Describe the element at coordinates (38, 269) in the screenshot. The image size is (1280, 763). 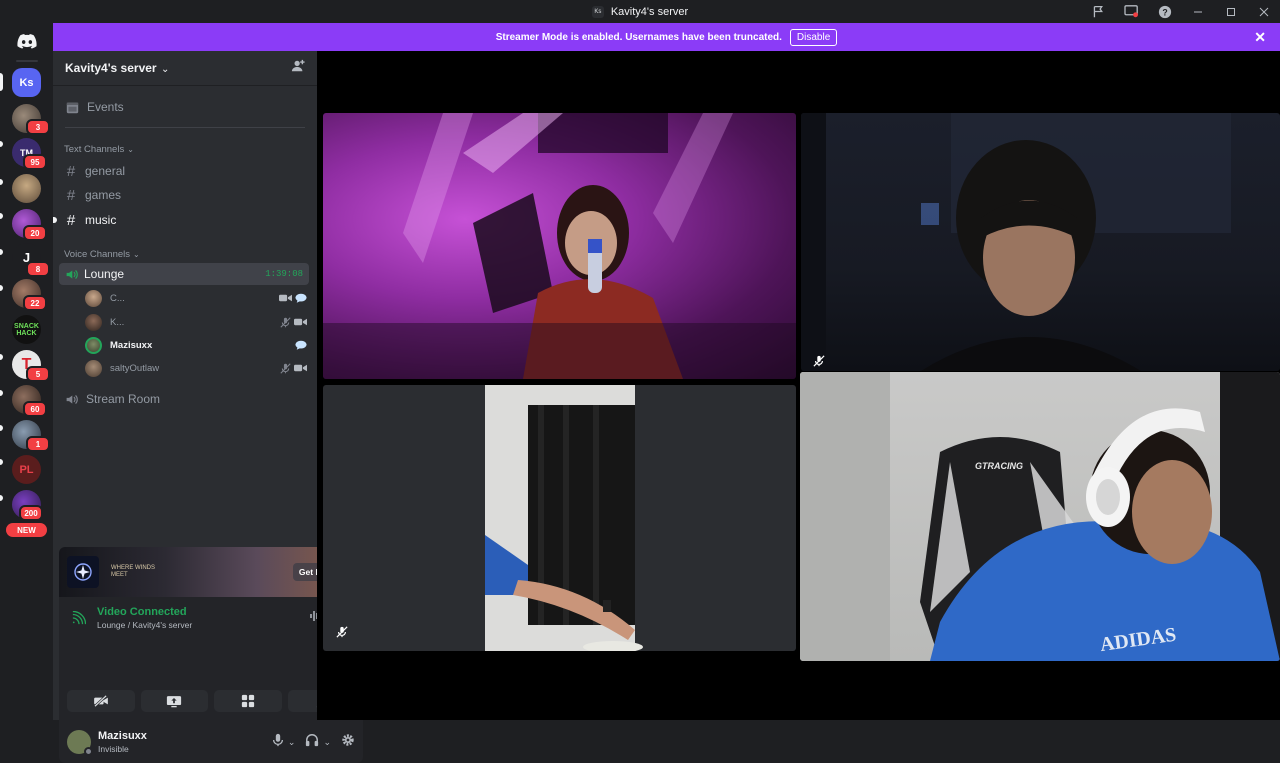
I see `notification-badge: 8` at that location.